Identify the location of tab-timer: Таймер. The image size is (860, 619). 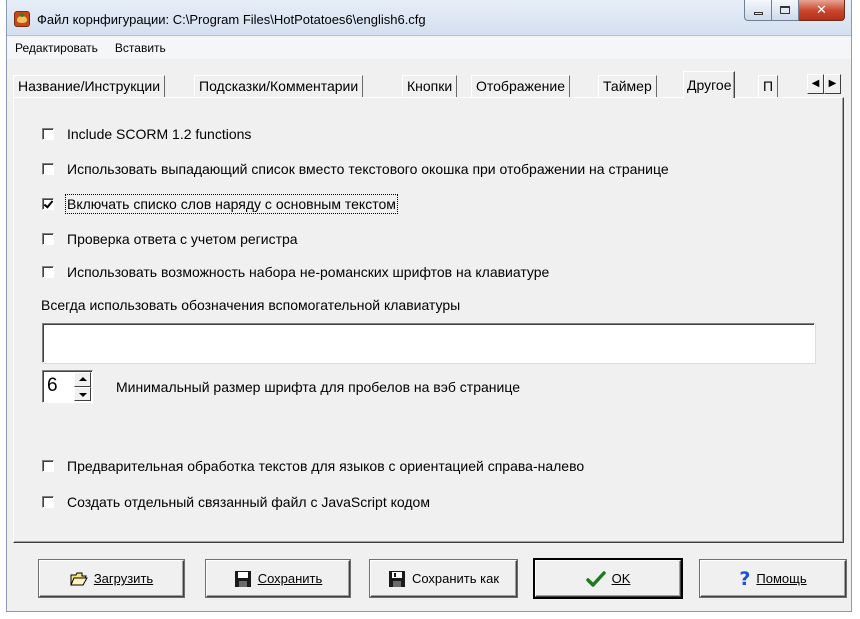
(627, 86).